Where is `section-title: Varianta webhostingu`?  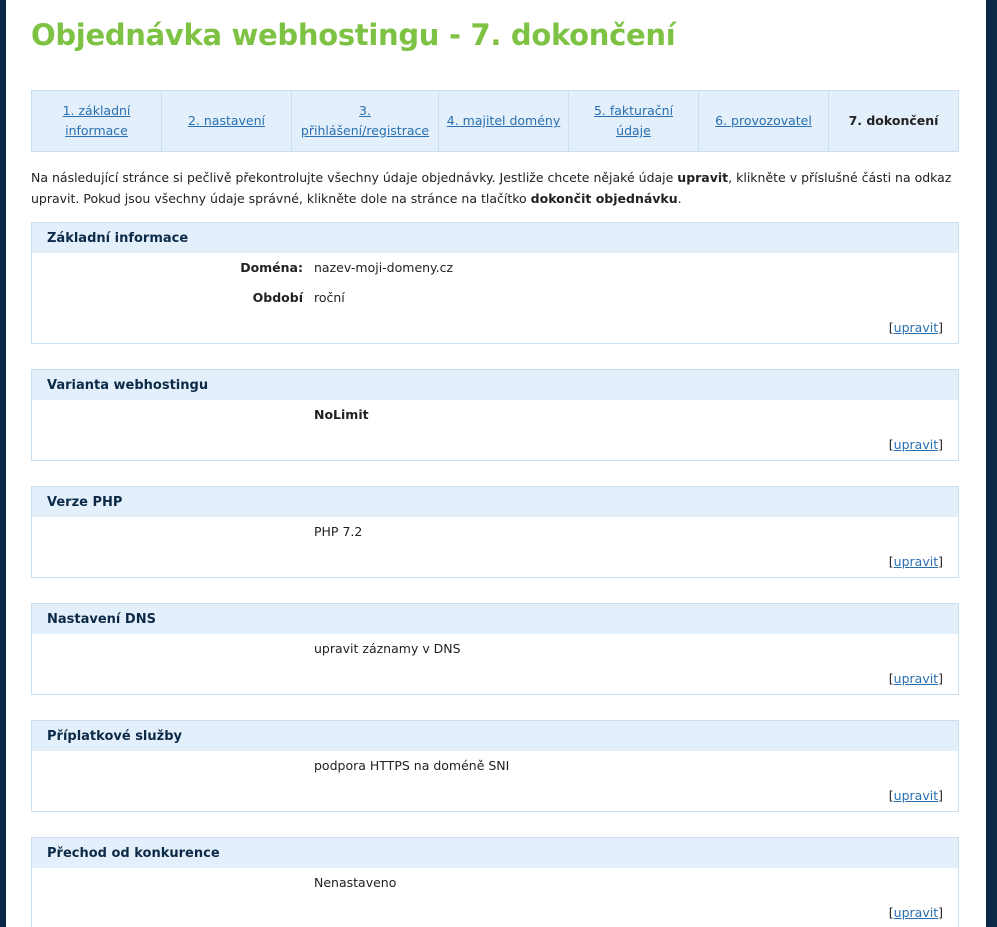
section-title: Varianta webhostingu is located at coordinates (495, 385).